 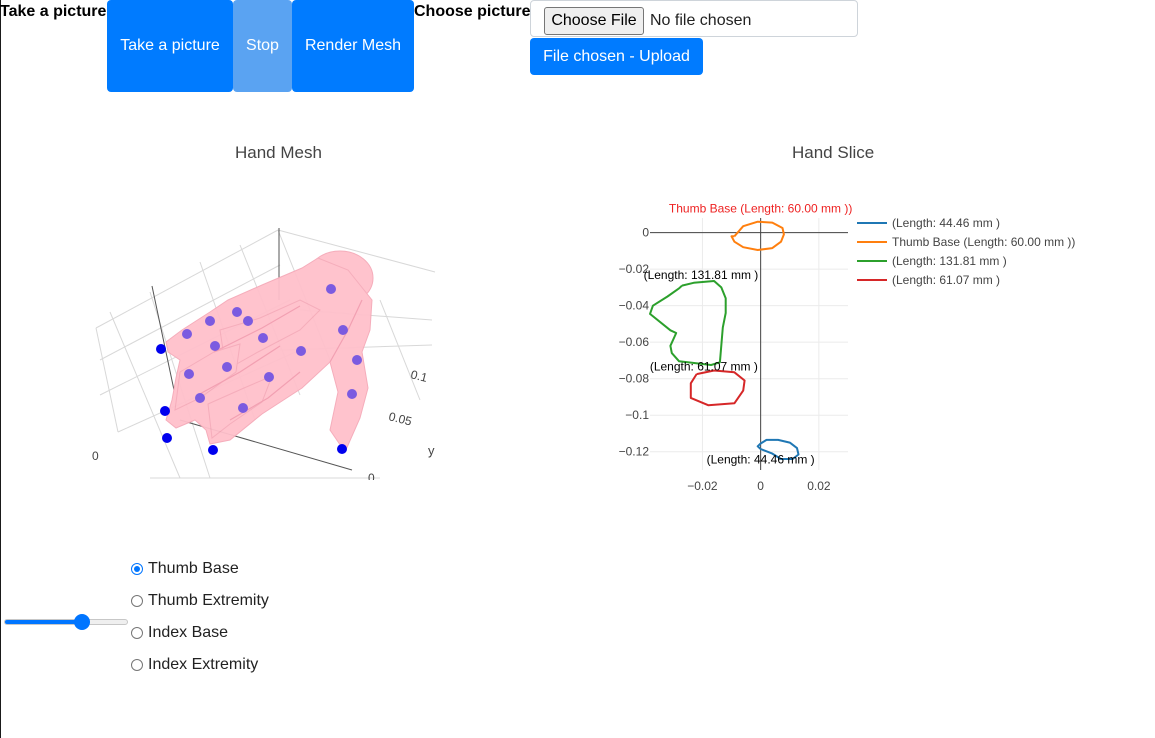 I want to click on mesh-tick-label: 0.05, so click(x=400, y=418).